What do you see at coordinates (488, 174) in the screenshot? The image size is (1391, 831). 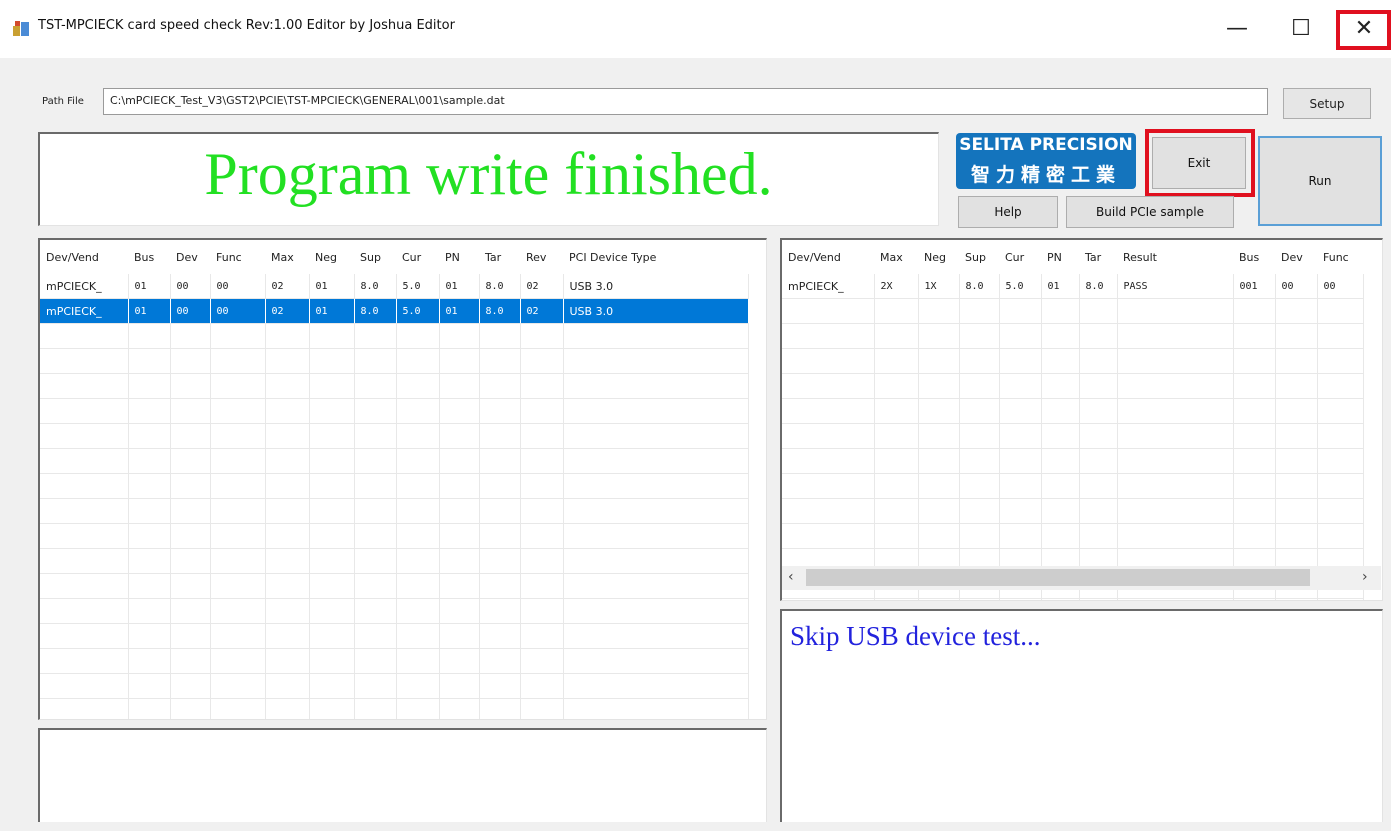 I see `status-message: Program write finished.` at bounding box center [488, 174].